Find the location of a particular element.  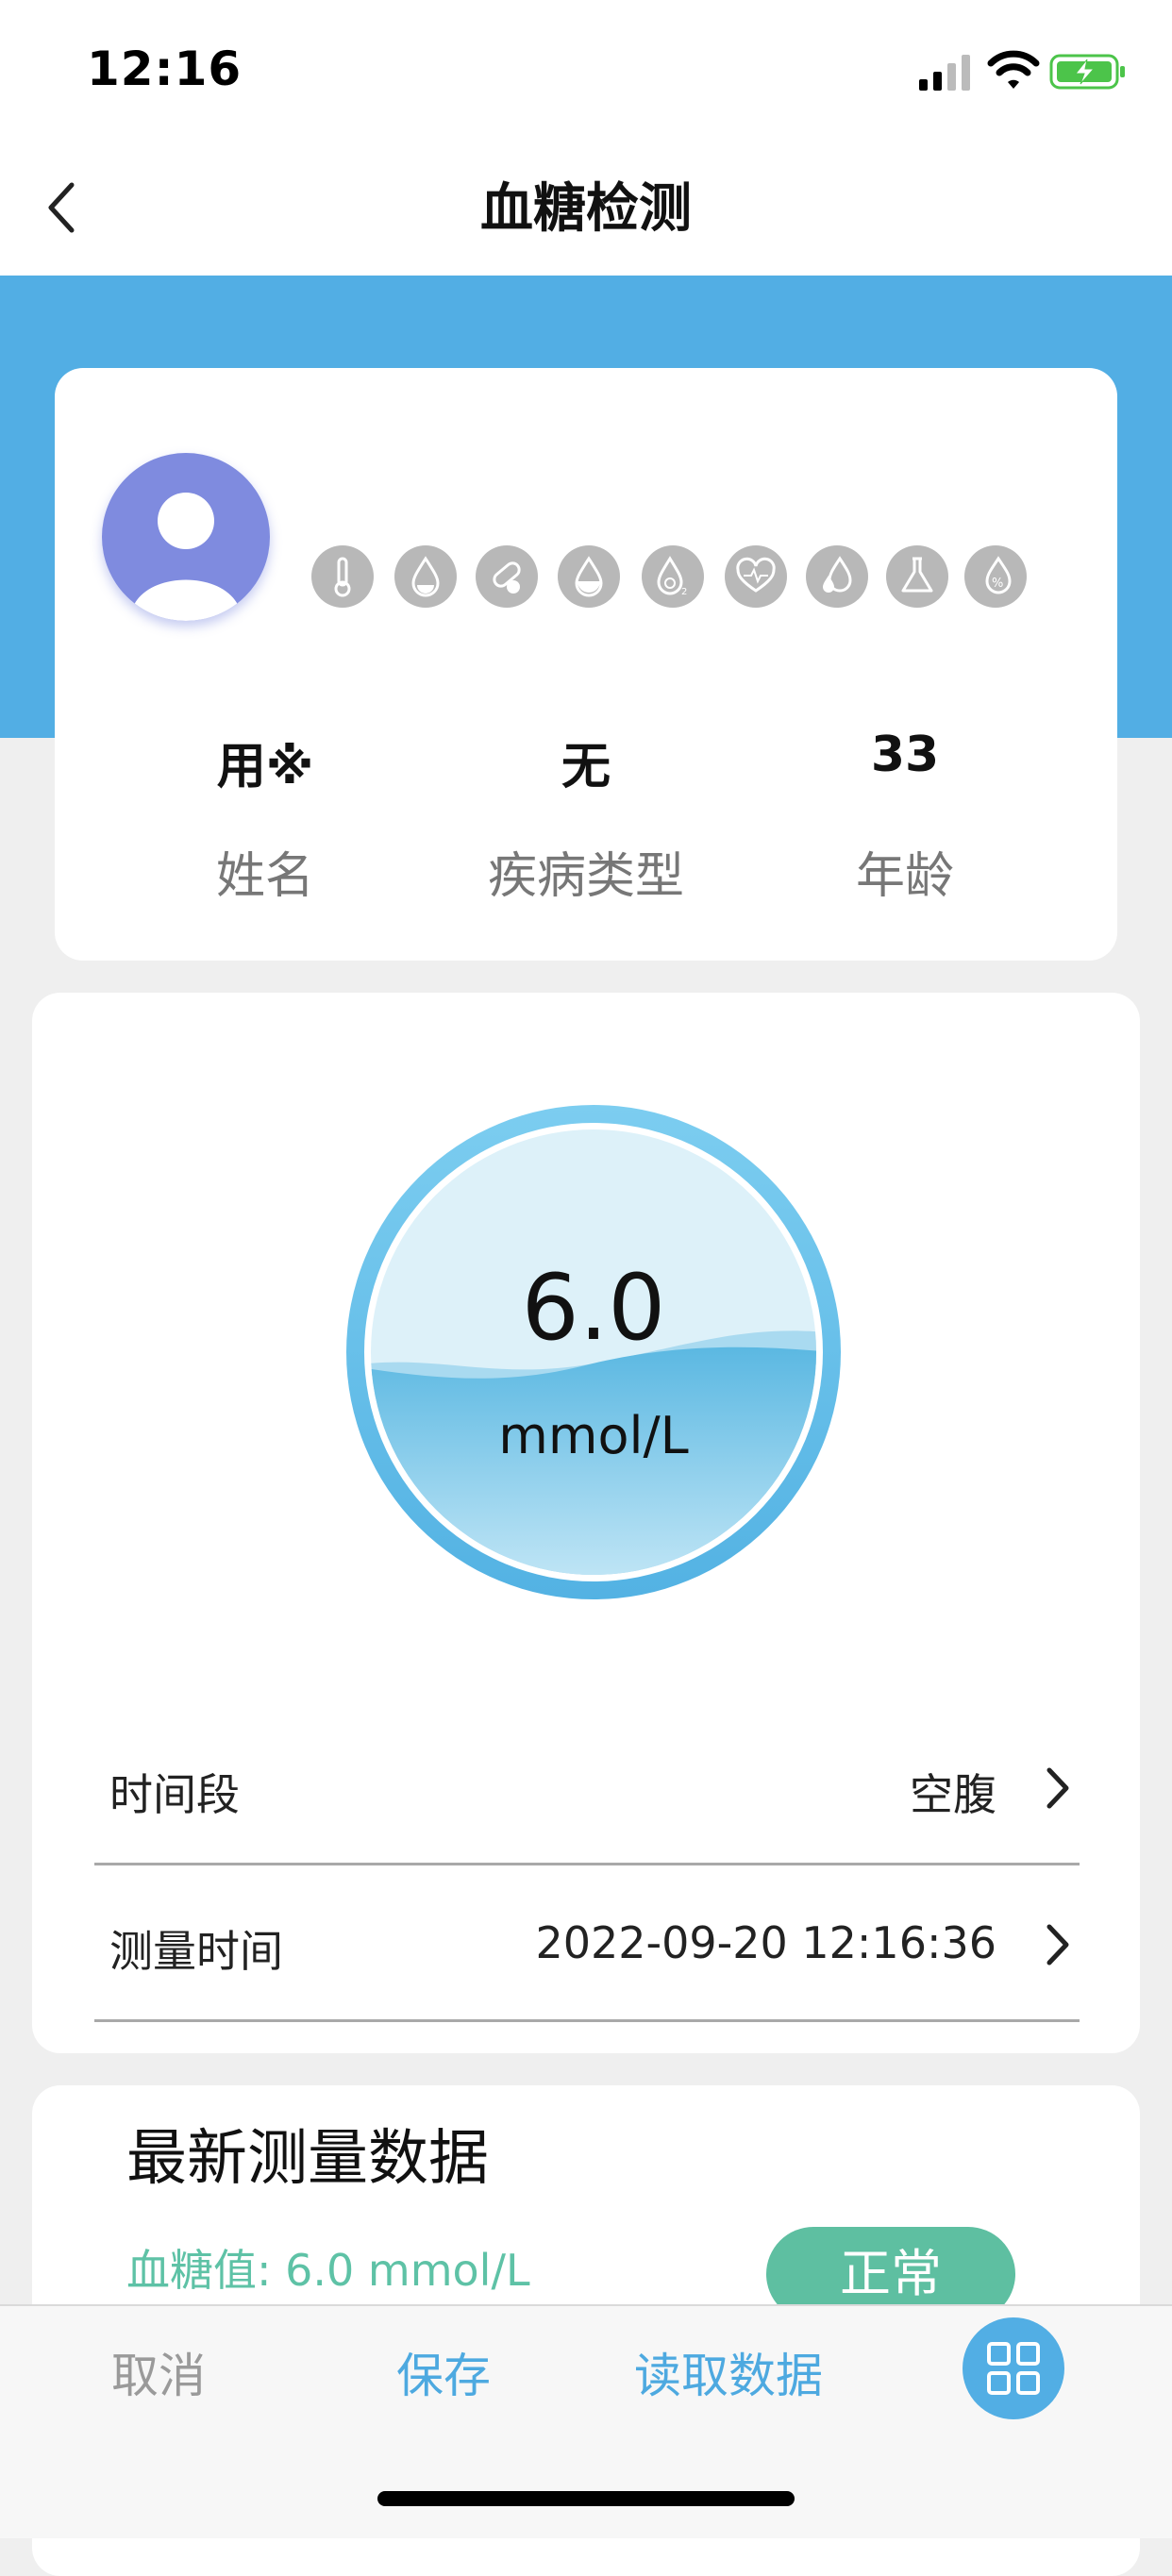

water-drop-icon is located at coordinates (589, 576).